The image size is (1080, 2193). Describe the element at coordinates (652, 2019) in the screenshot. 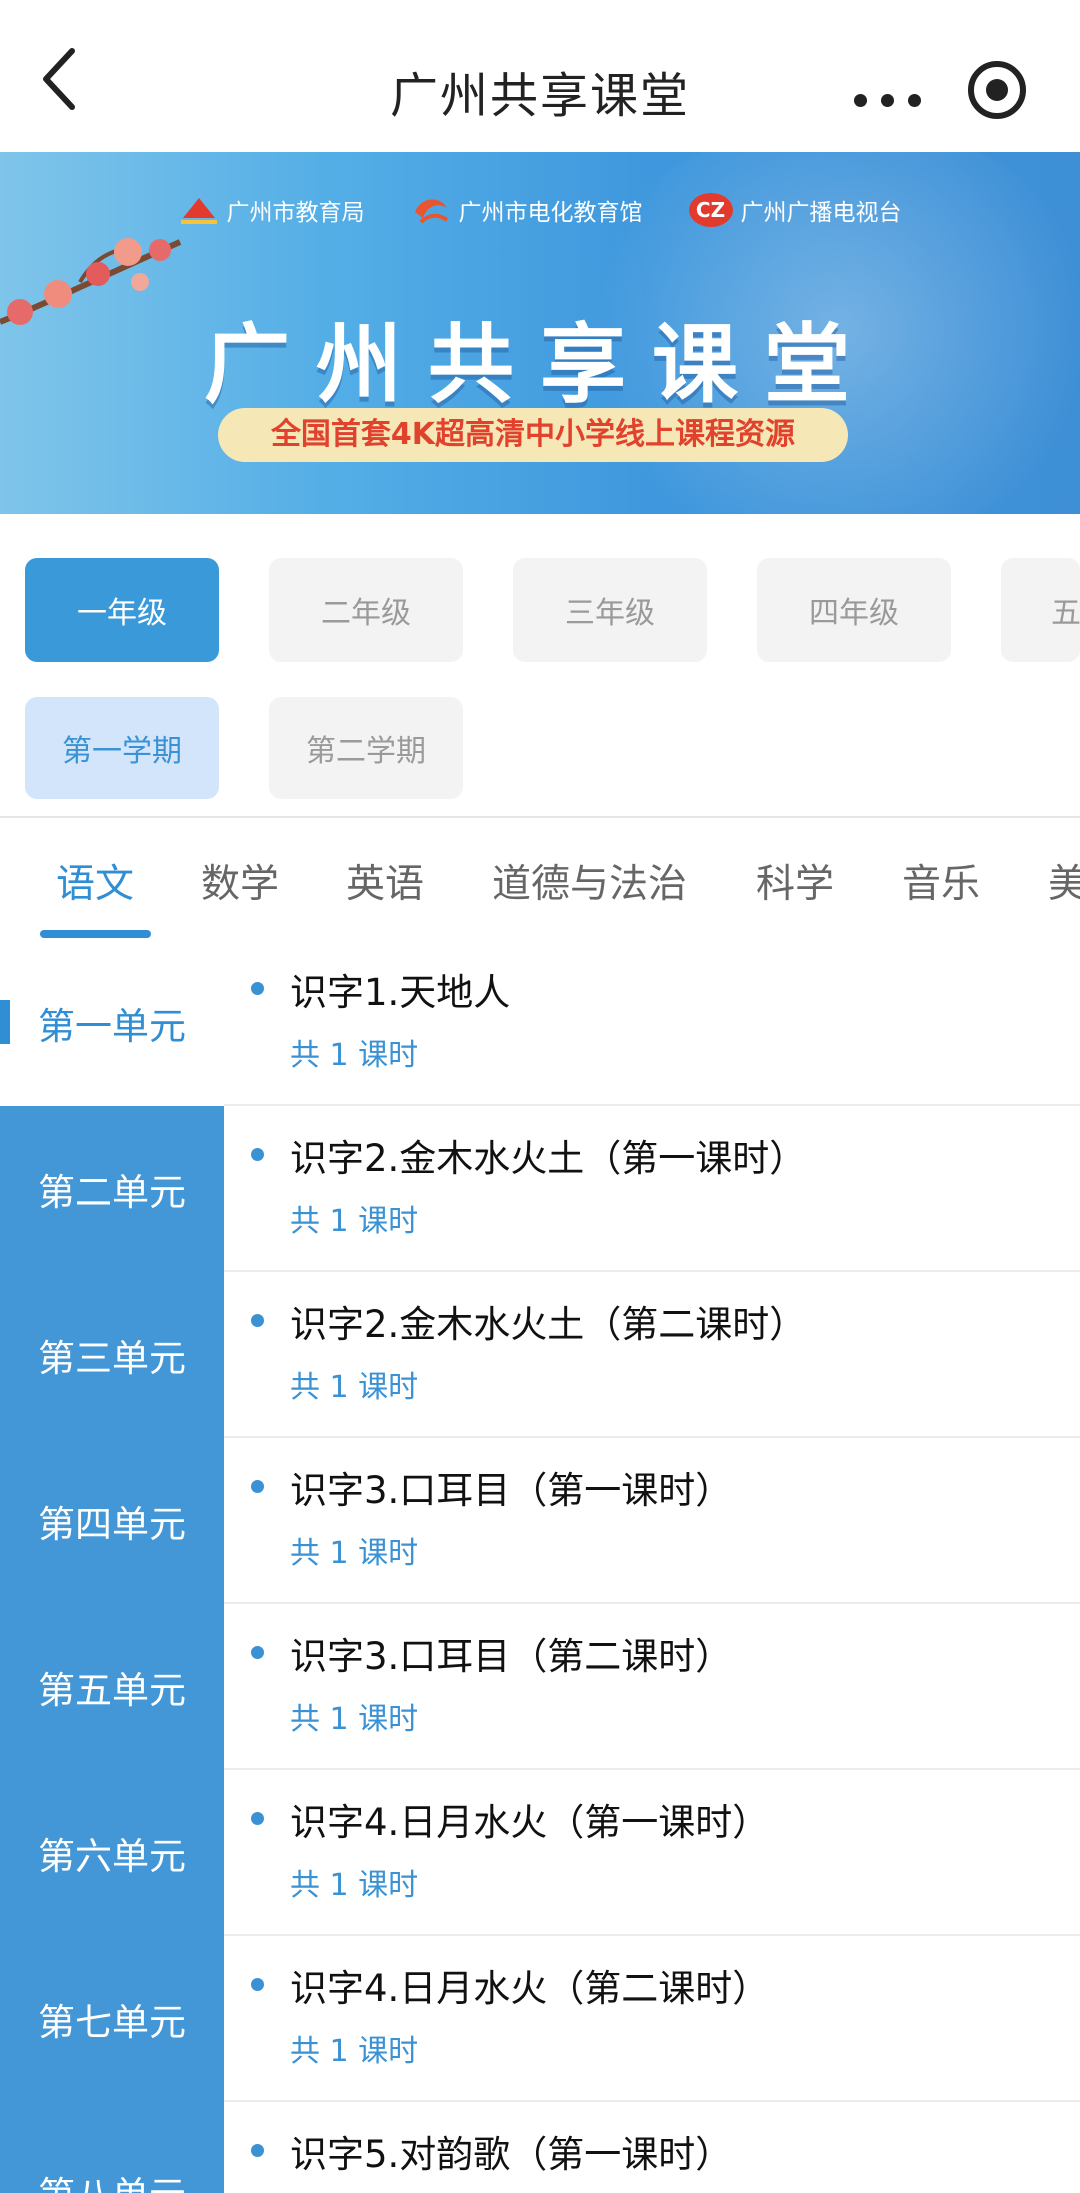

I see `lesson-item: 识字4.日月水火（第二课时） 共 1 课时` at that location.